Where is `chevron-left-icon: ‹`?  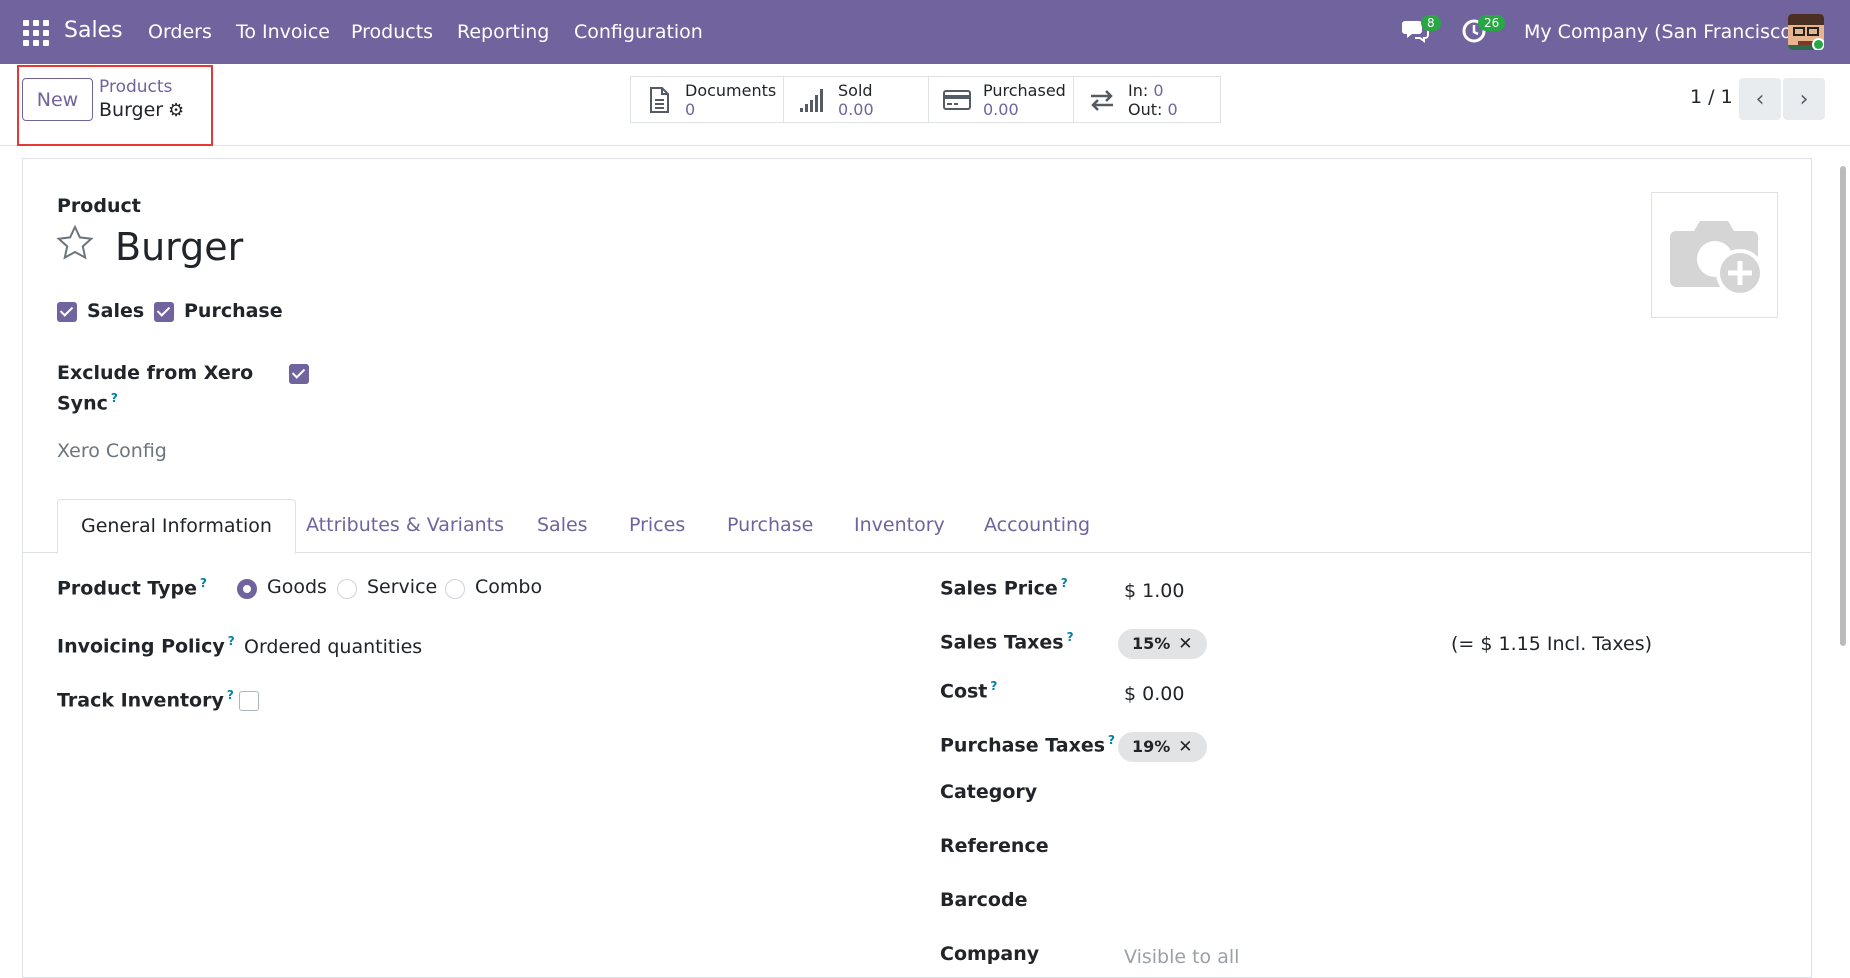 chevron-left-icon: ‹ is located at coordinates (1760, 99).